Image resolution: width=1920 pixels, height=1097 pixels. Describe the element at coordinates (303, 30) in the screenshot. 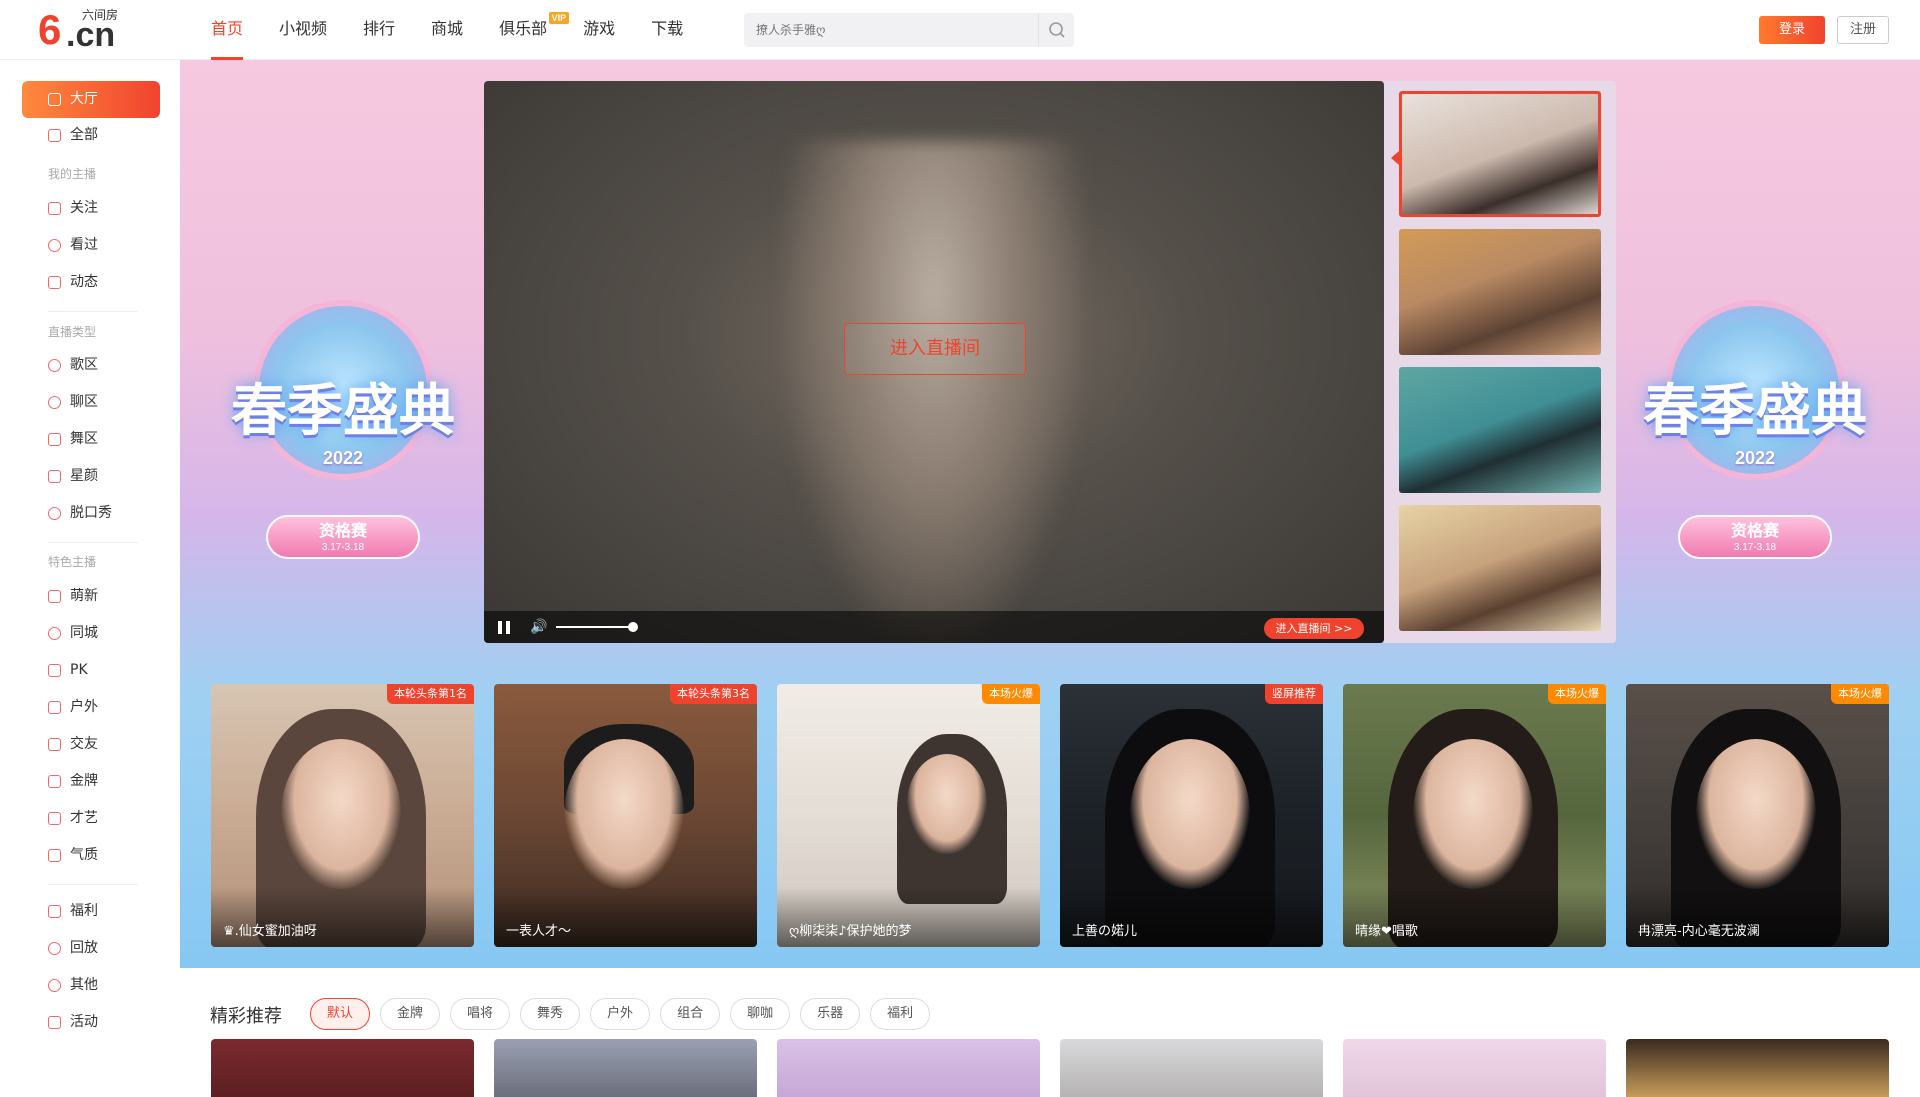

I see `nav-short-video: 小视频` at that location.